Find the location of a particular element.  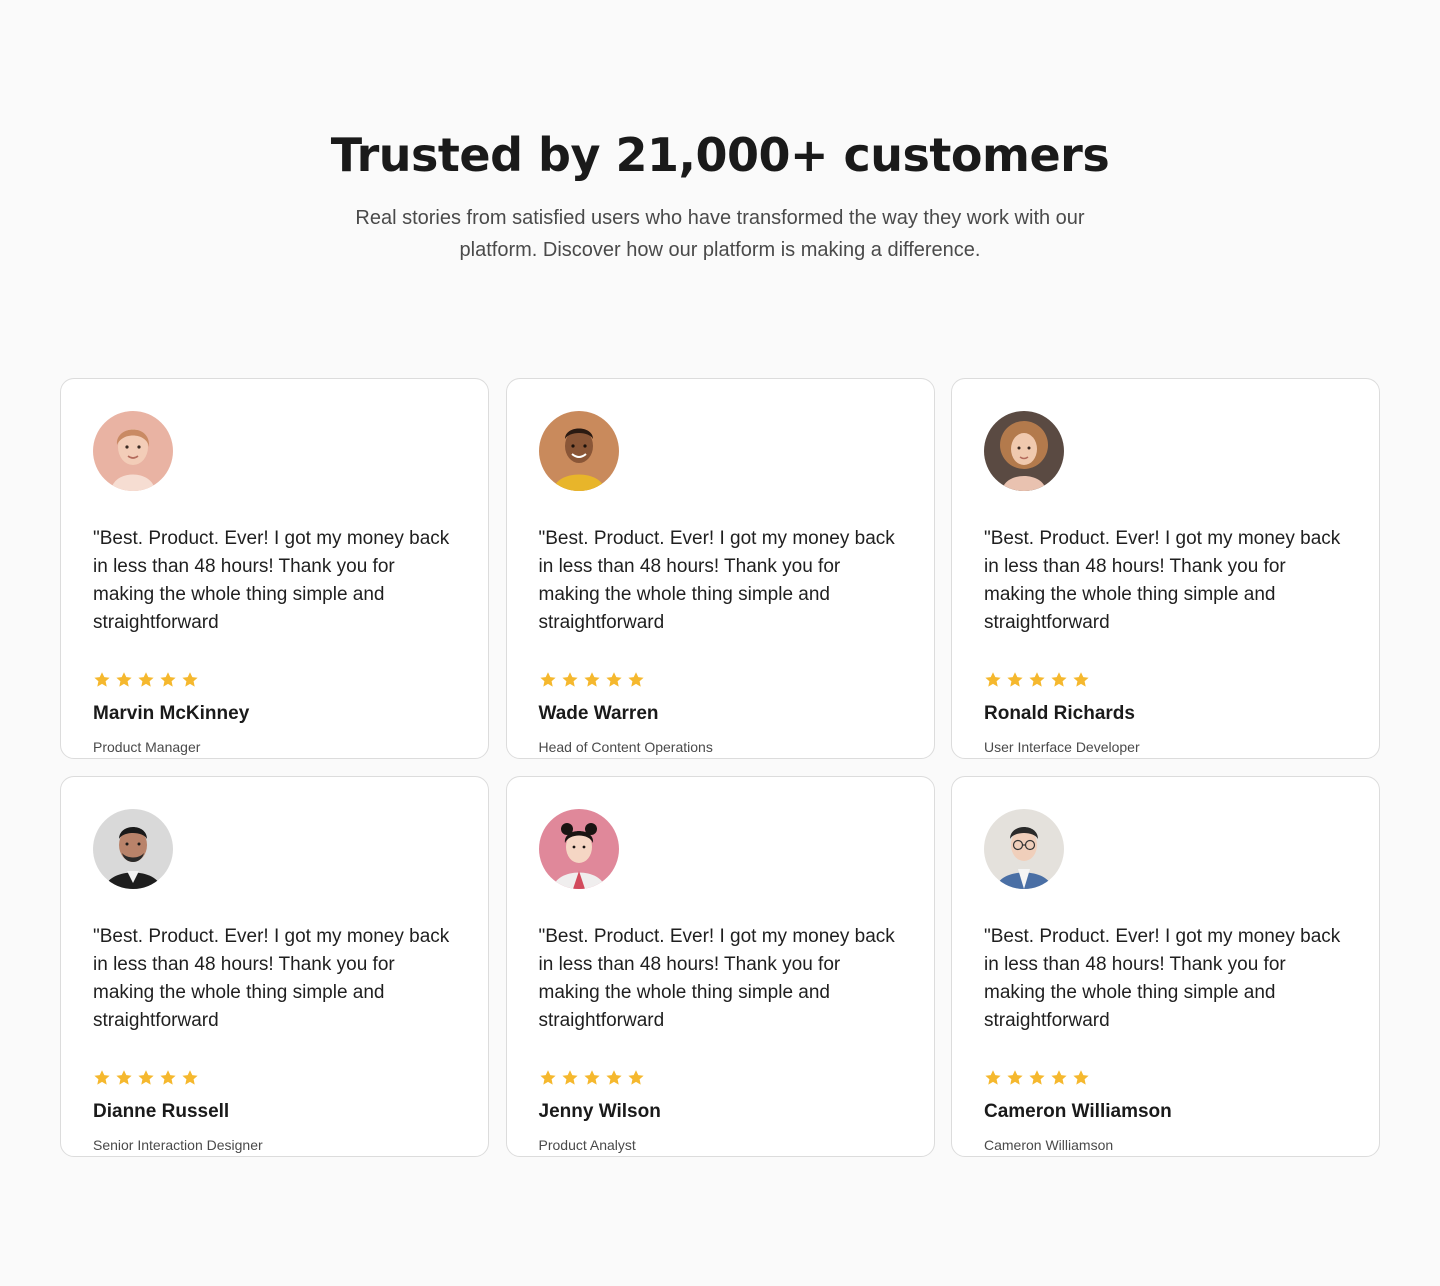

reviewer-role: Senior Interaction Designer is located at coordinates (178, 1145).